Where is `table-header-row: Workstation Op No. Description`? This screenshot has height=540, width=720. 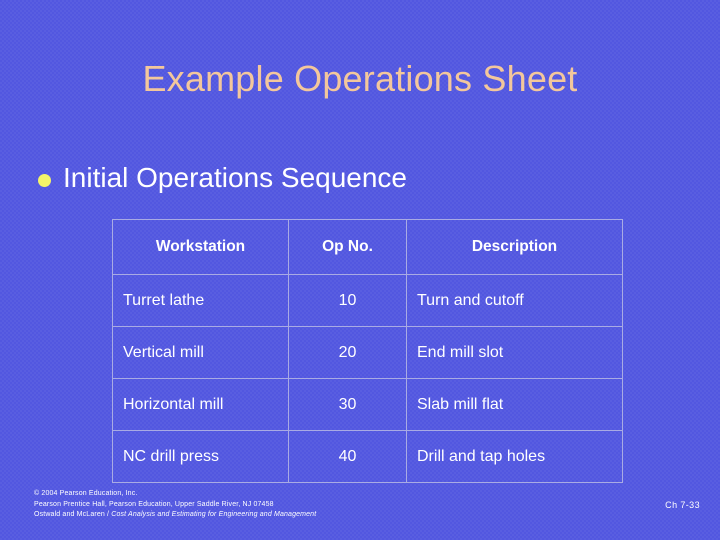 table-header-row: Workstation Op No. Description is located at coordinates (367, 247).